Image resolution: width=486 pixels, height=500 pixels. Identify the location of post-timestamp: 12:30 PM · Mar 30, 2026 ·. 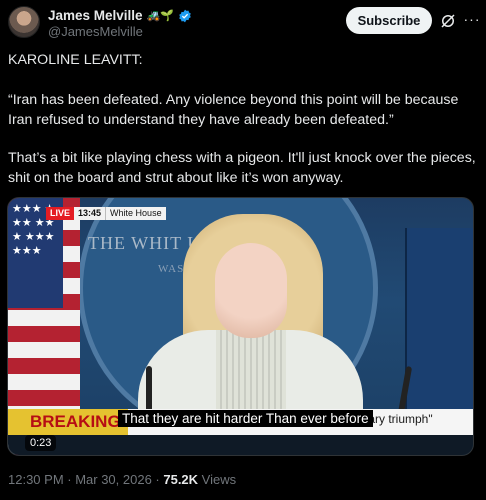
(85, 479).